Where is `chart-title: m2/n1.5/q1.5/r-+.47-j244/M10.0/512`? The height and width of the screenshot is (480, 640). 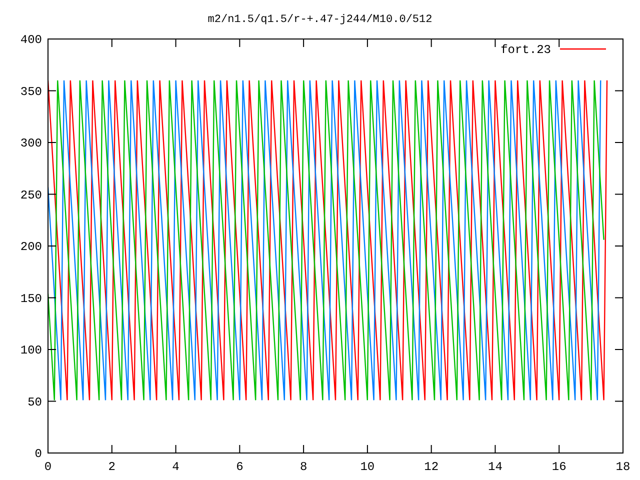 chart-title: m2/n1.5/q1.5/r-+.47-j244/M10.0/512 is located at coordinates (320, 20).